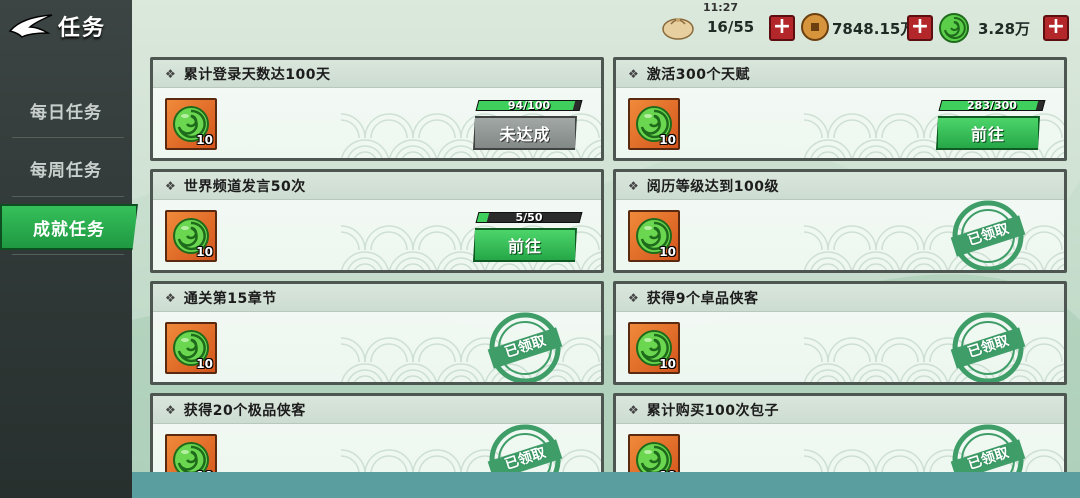  I want to click on incomplete-button: 未达成, so click(525, 133).